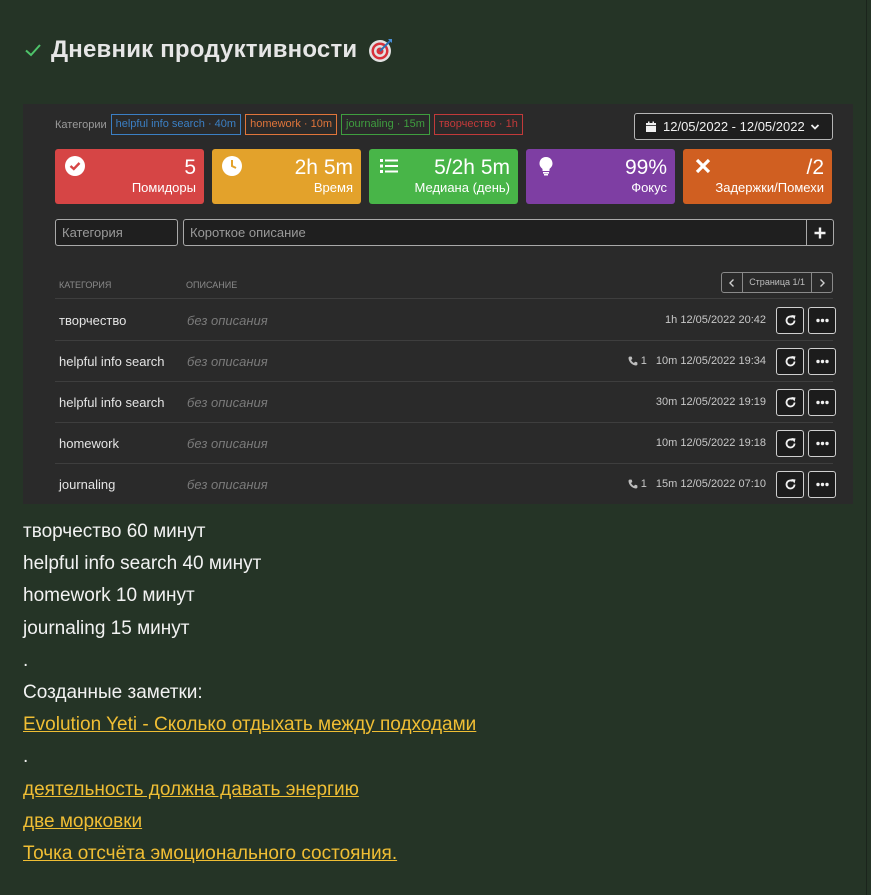 Image resolution: width=871 pixels, height=895 pixels. What do you see at coordinates (87, 484) in the screenshot?
I see `row-category: journaling` at bounding box center [87, 484].